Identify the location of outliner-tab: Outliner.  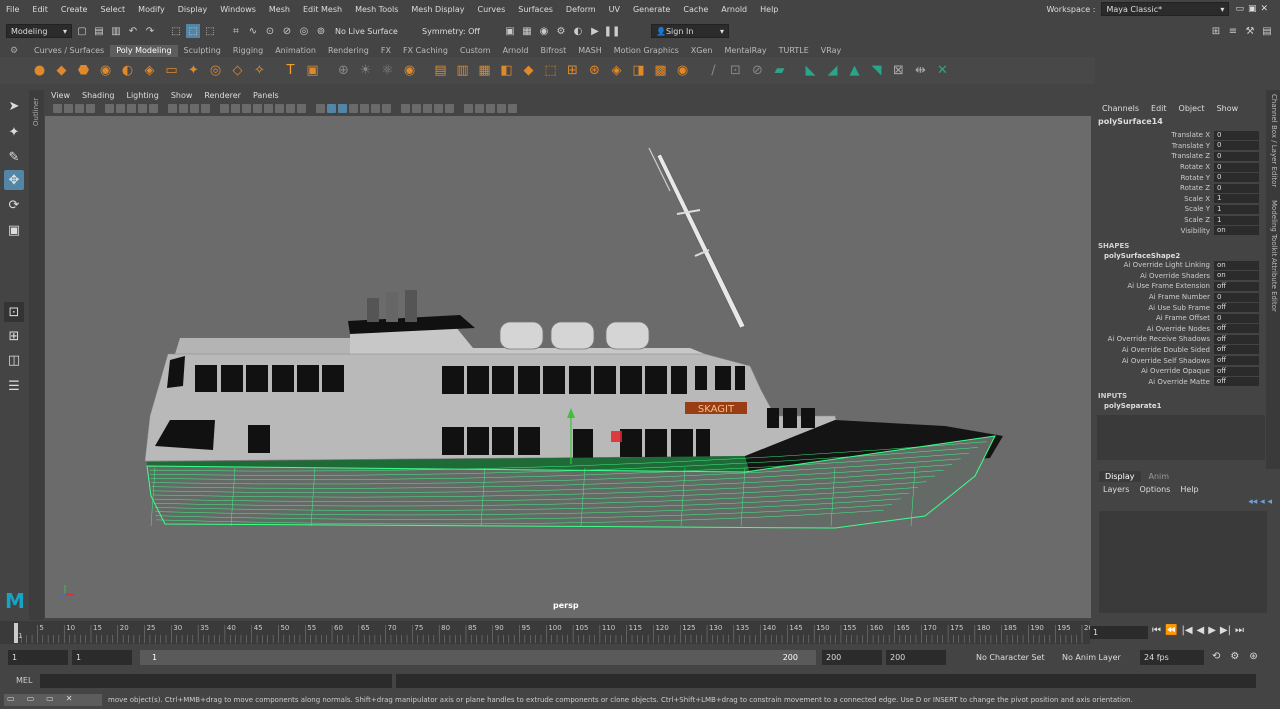
(36, 355).